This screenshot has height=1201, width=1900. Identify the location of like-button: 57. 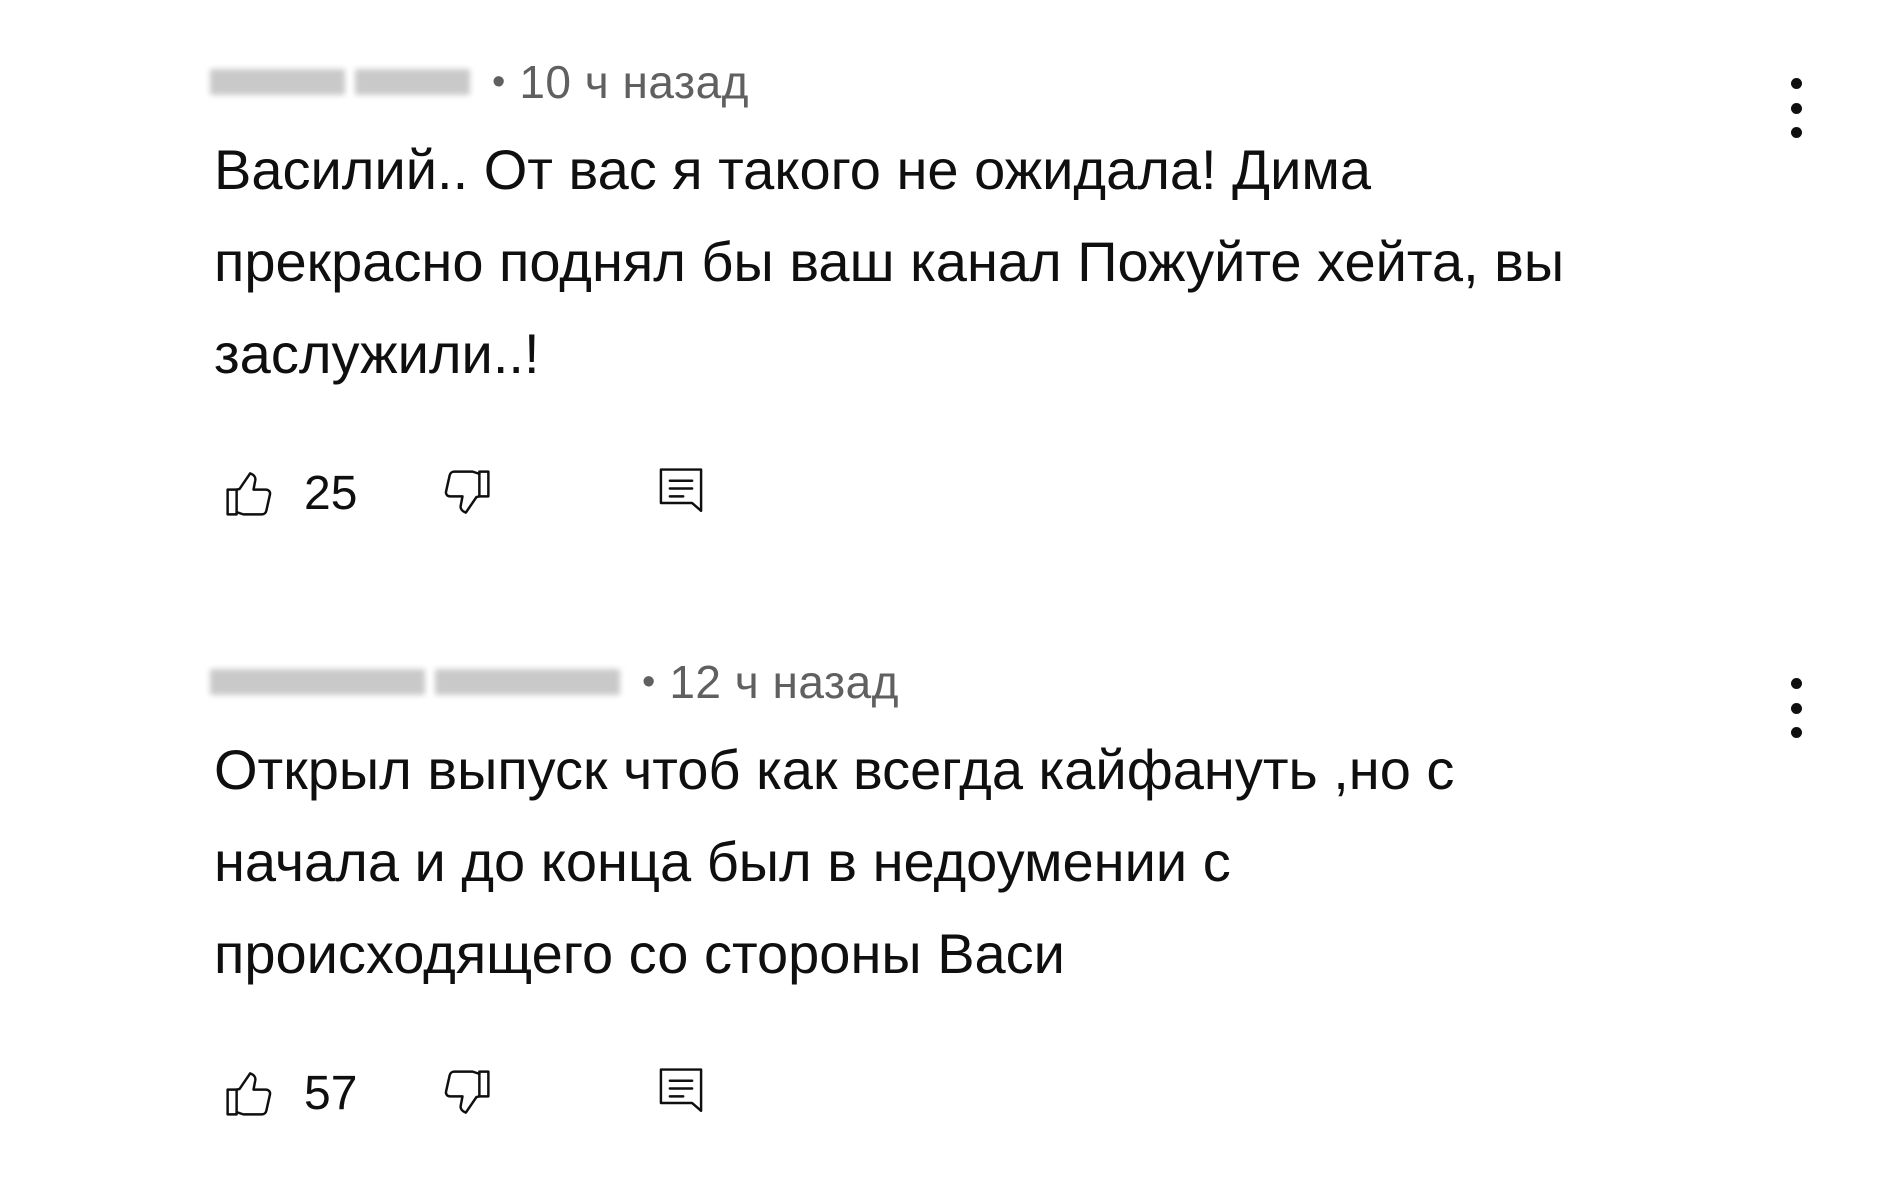
(318, 1093).